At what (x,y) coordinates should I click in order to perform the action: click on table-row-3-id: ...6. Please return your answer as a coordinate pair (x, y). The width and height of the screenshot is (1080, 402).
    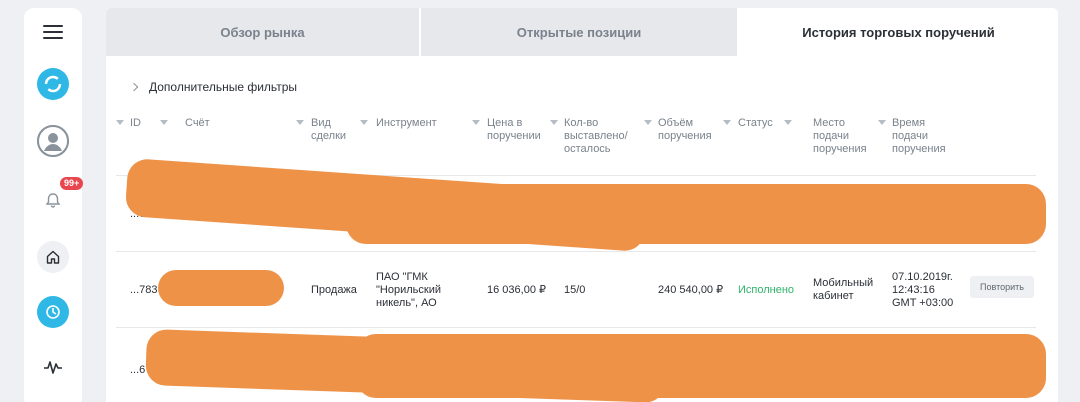
    Looking at the image, I should click on (138, 370).